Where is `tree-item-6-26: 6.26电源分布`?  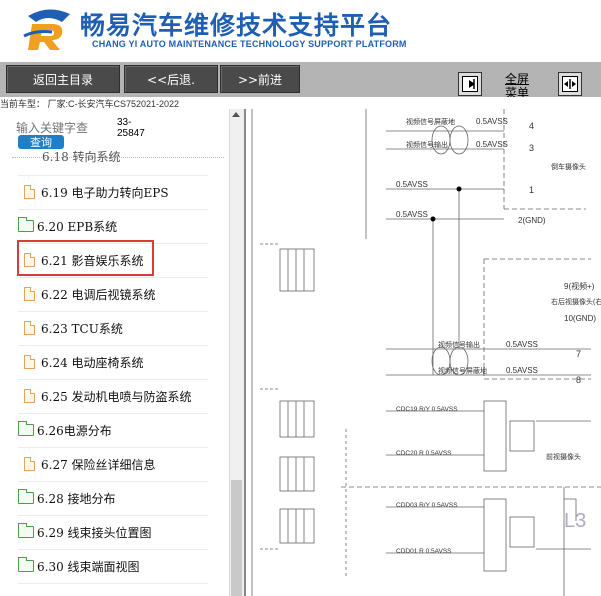 tree-item-6-26: 6.26电源分布 is located at coordinates (65, 430).